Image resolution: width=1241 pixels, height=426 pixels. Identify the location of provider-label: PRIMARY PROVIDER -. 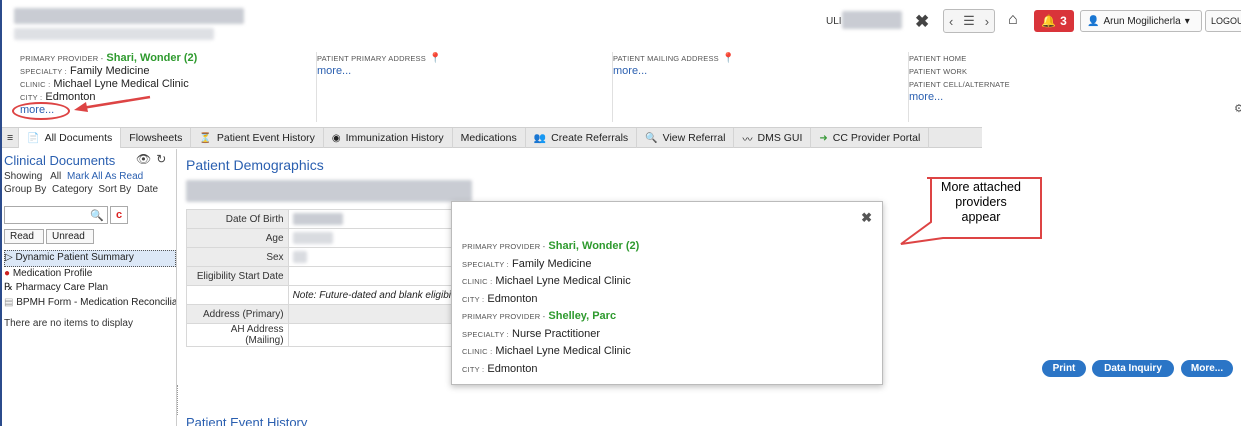
(504, 246).